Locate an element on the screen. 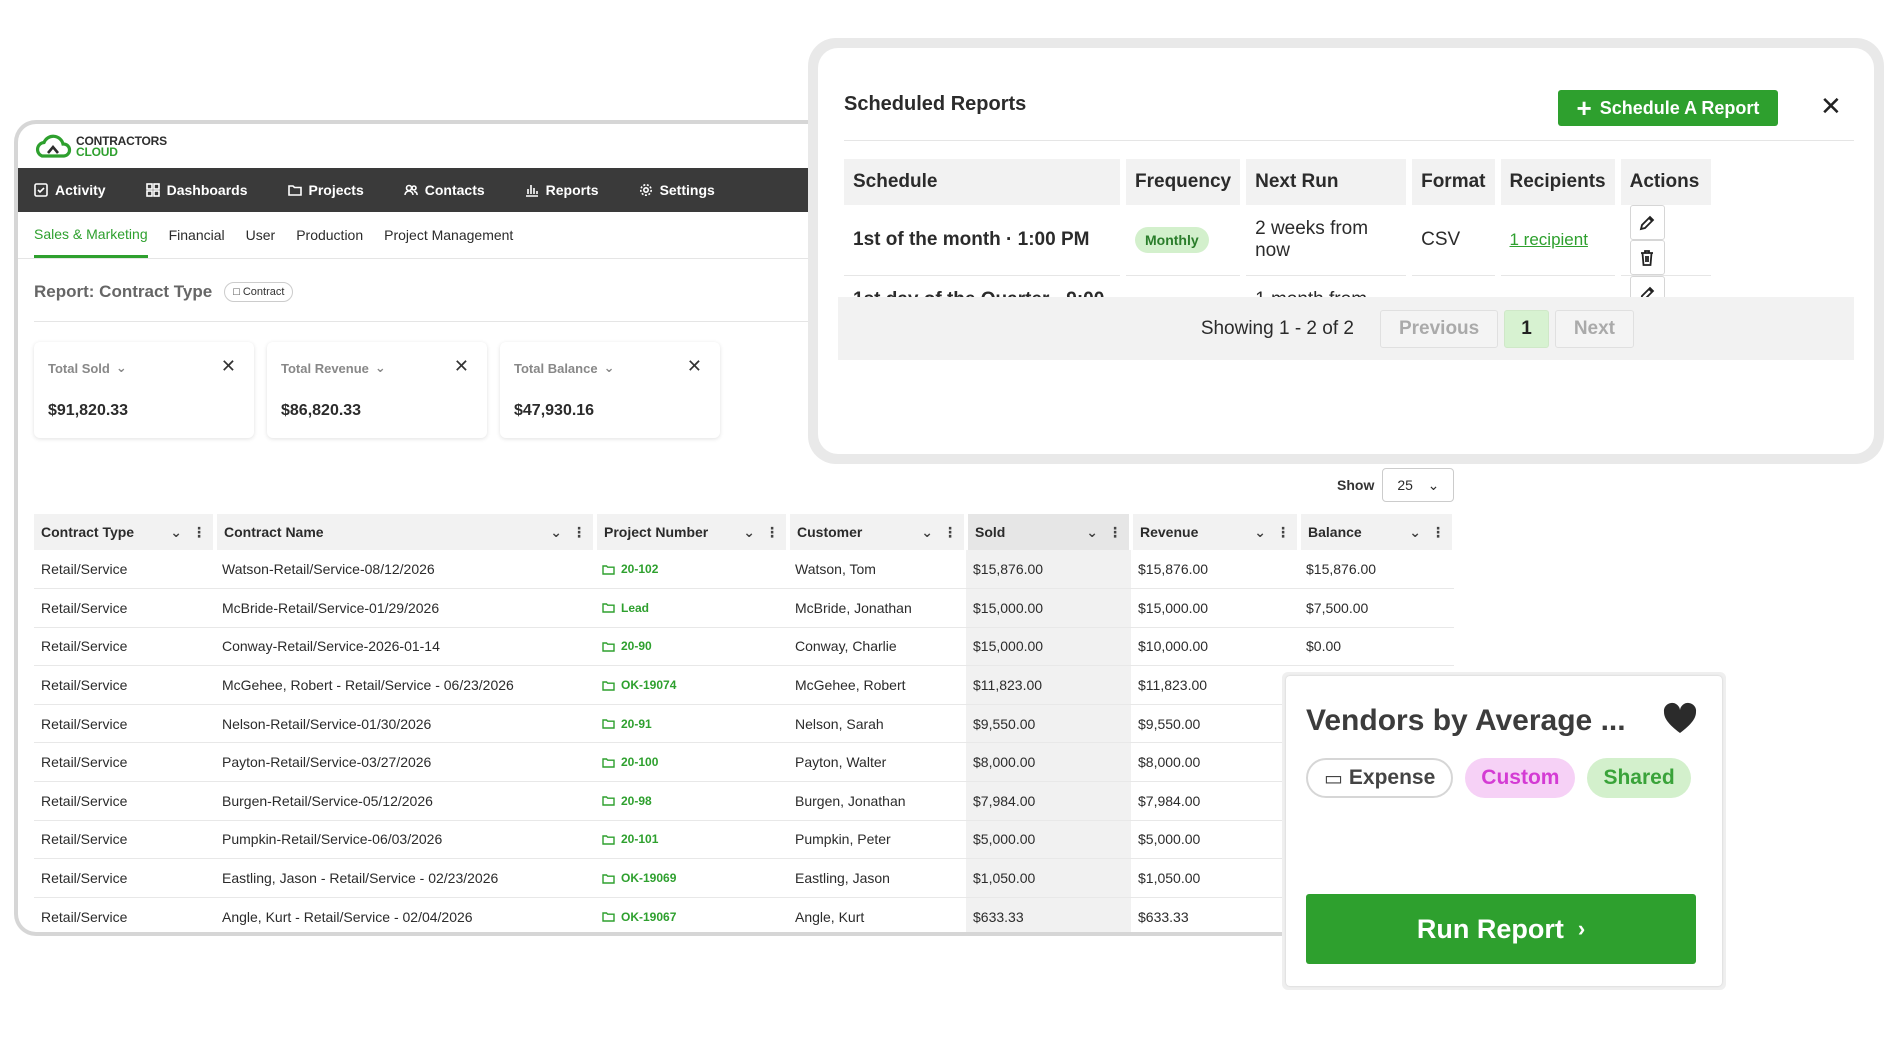 The image size is (1894, 1044). project-link: 20-100 is located at coordinates (691, 762).